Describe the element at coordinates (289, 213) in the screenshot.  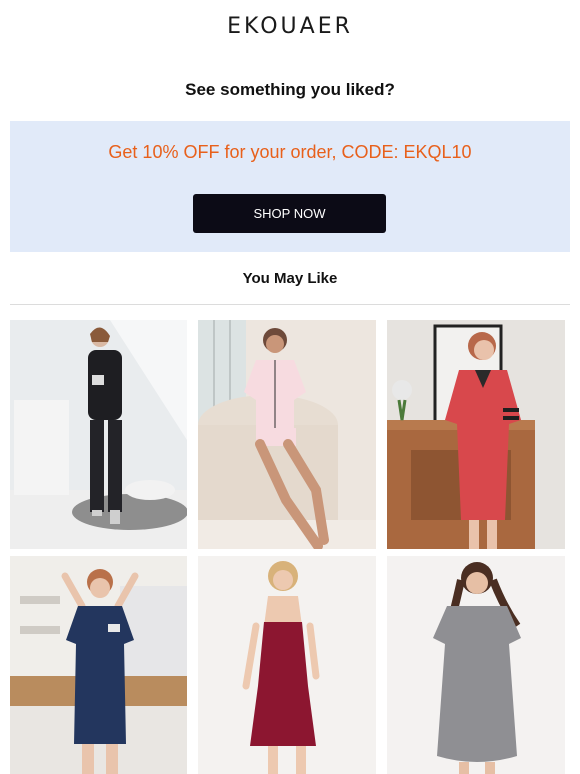
I see `shop-now-button: SHOP NOW` at that location.